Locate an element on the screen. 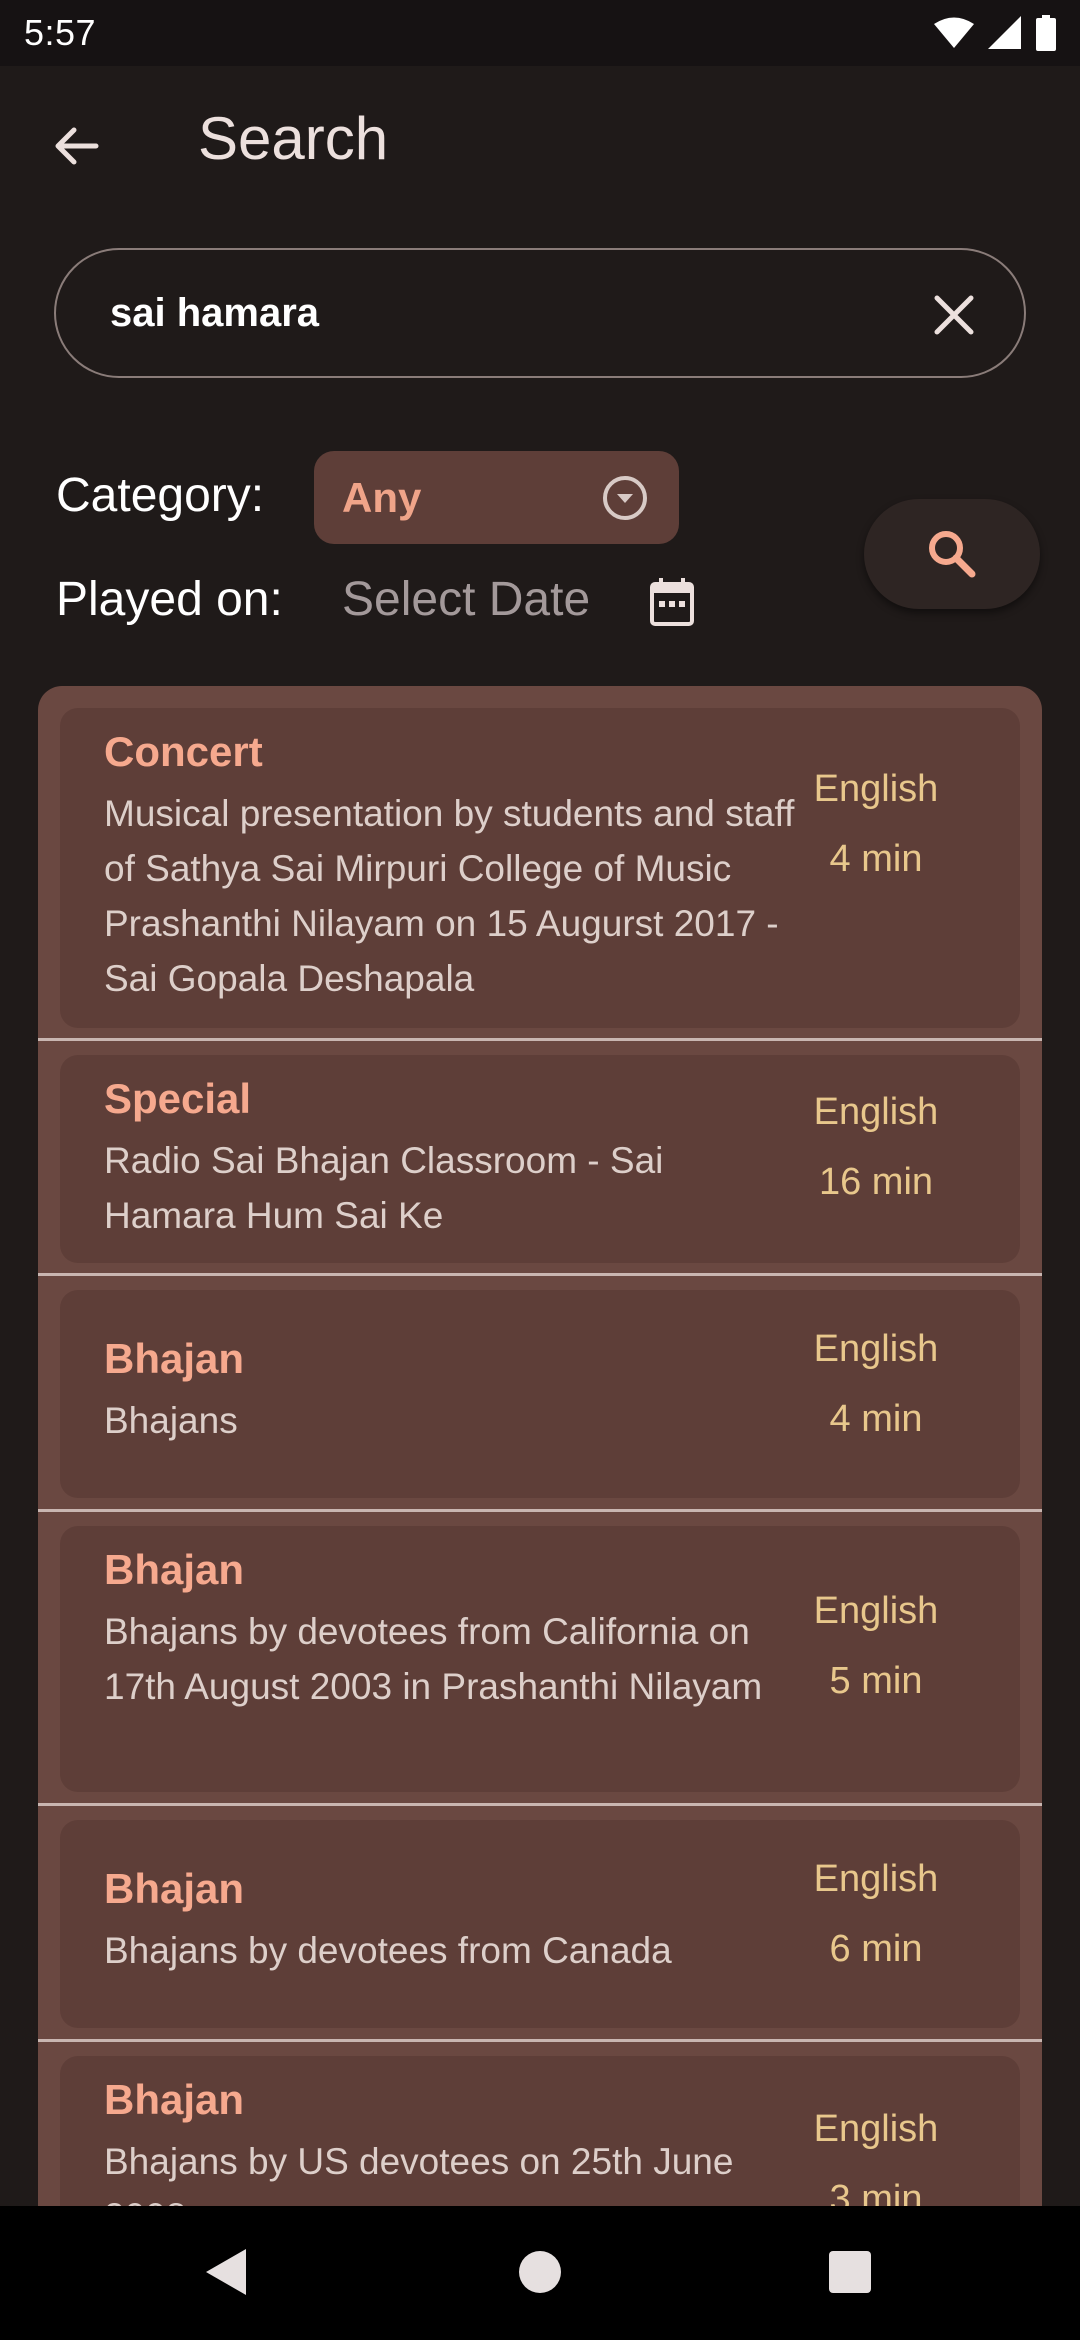  calendar-icon is located at coordinates (672, 602).